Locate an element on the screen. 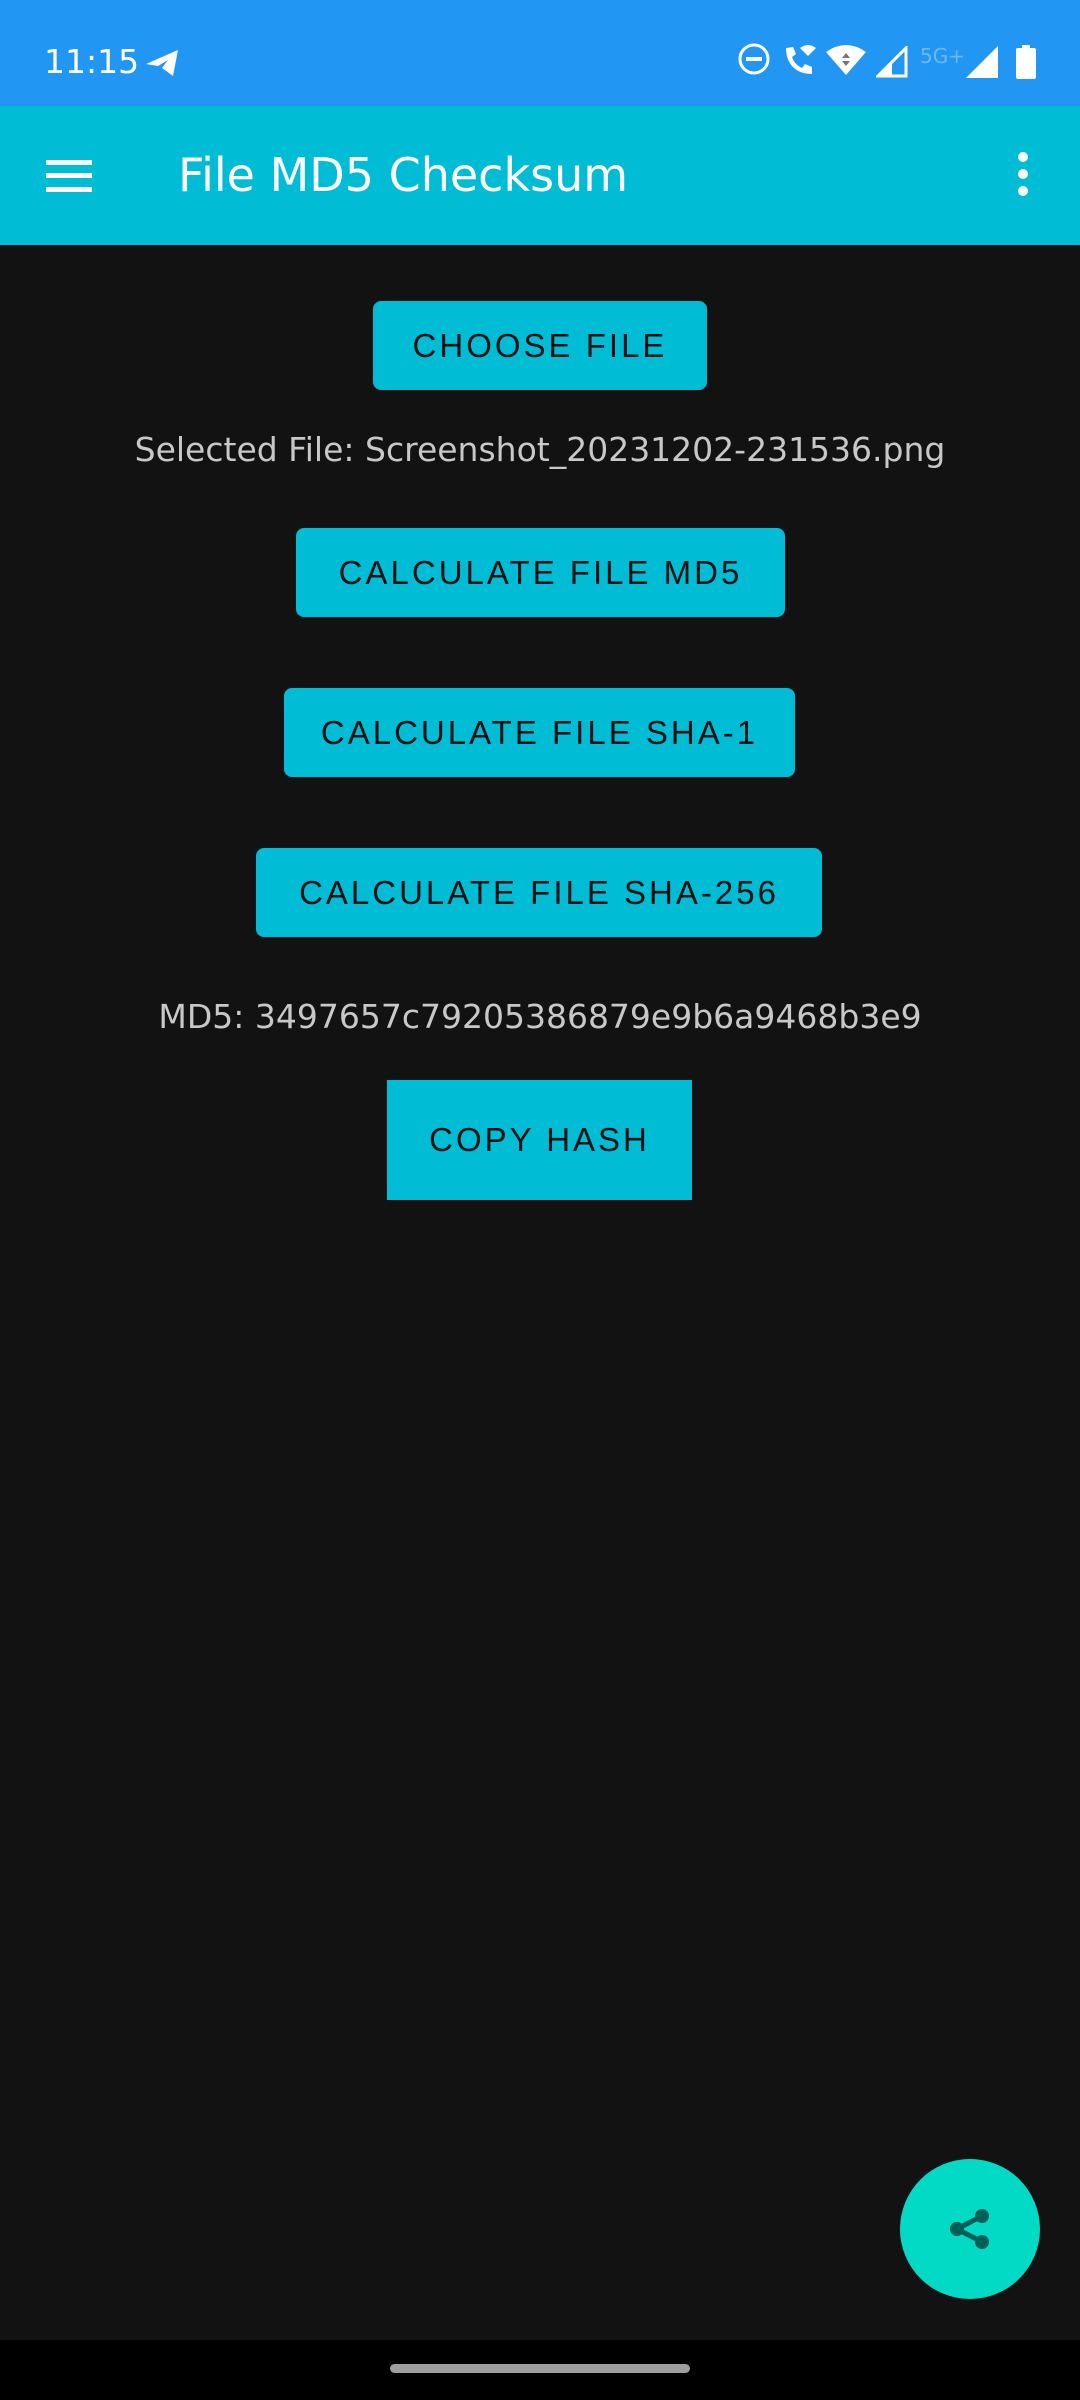 This screenshot has width=1080, height=2400. hash-result-text: MD5: 3497657c79205386879e9b6a9468b3e9 is located at coordinates (540, 1016).